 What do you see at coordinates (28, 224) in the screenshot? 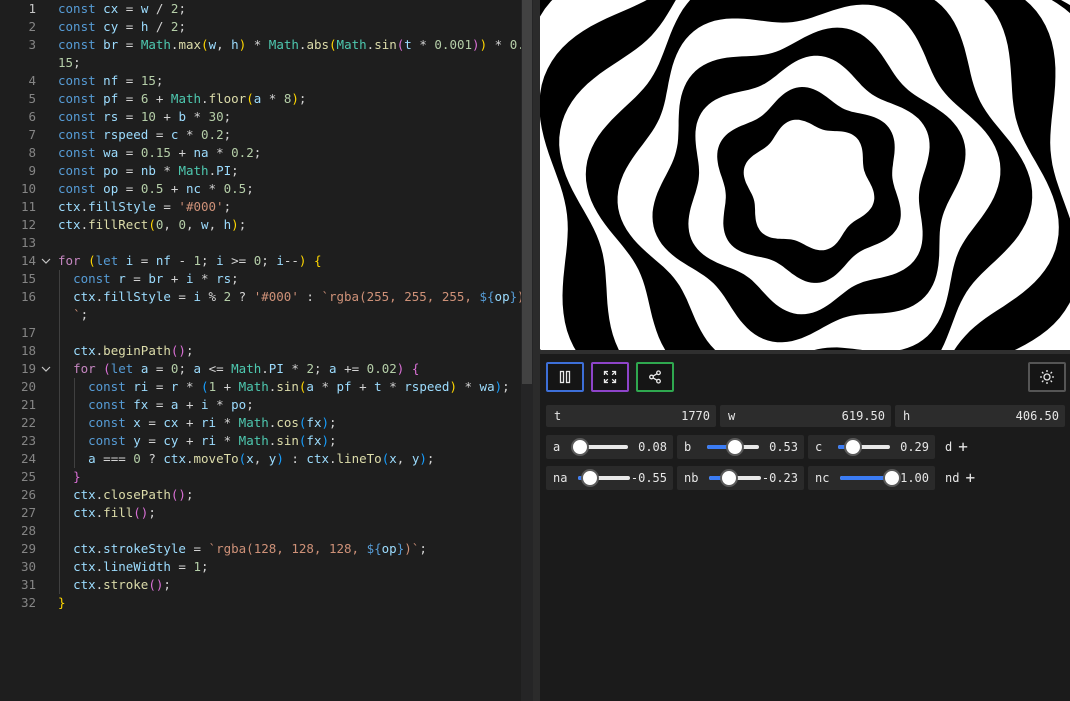
I see `line-number: 12` at bounding box center [28, 224].